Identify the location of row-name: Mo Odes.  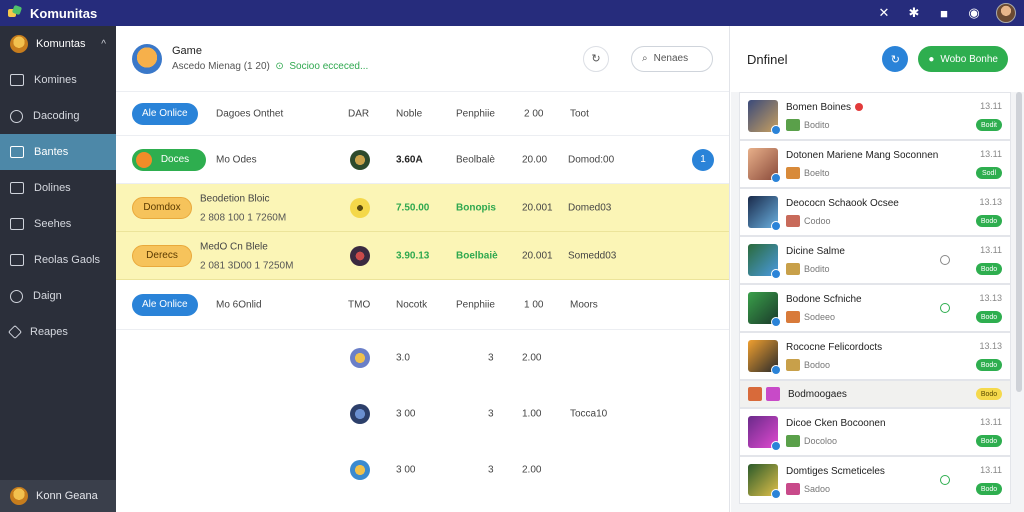
(236, 159).